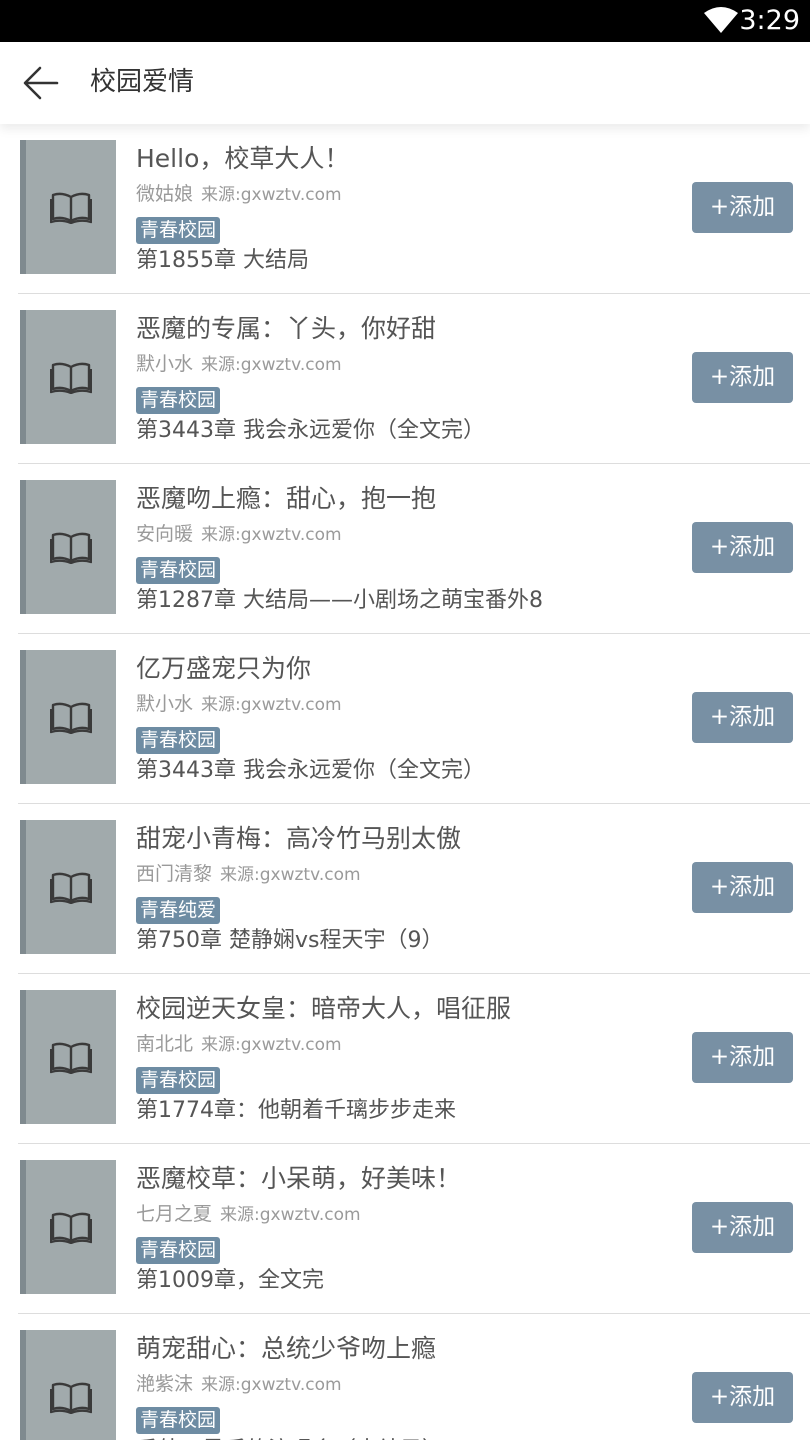  What do you see at coordinates (243, 158) in the screenshot?
I see `book-title: Hello，校草大人！` at bounding box center [243, 158].